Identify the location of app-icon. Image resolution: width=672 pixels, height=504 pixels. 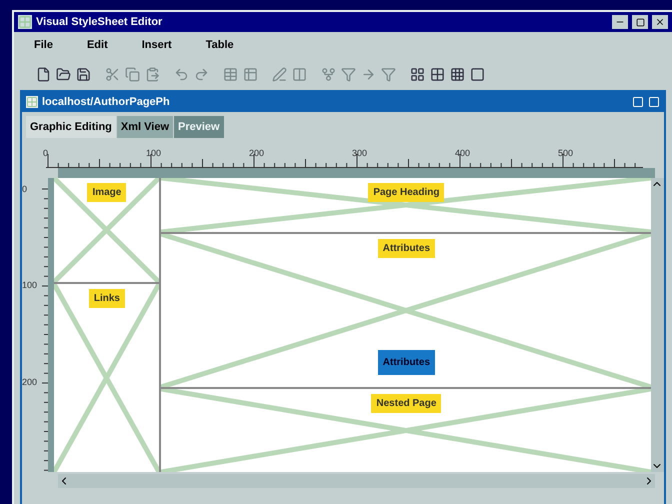
(25, 22).